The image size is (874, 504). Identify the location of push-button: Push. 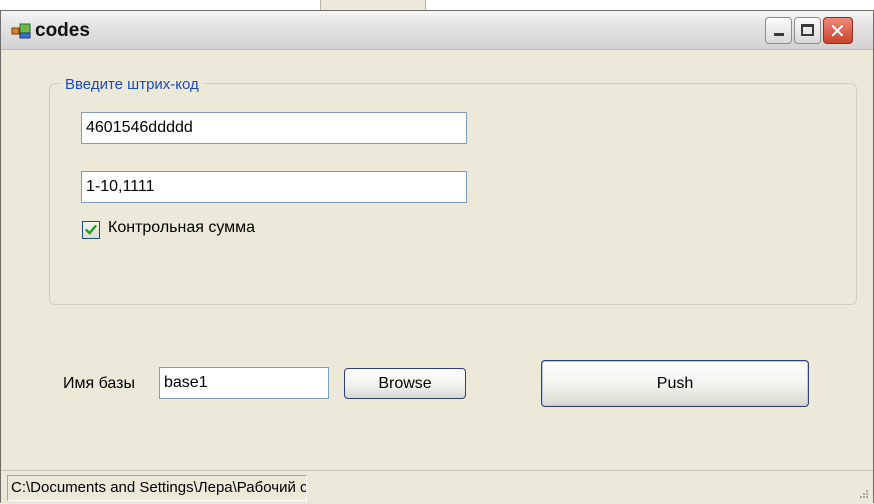
(675, 383).